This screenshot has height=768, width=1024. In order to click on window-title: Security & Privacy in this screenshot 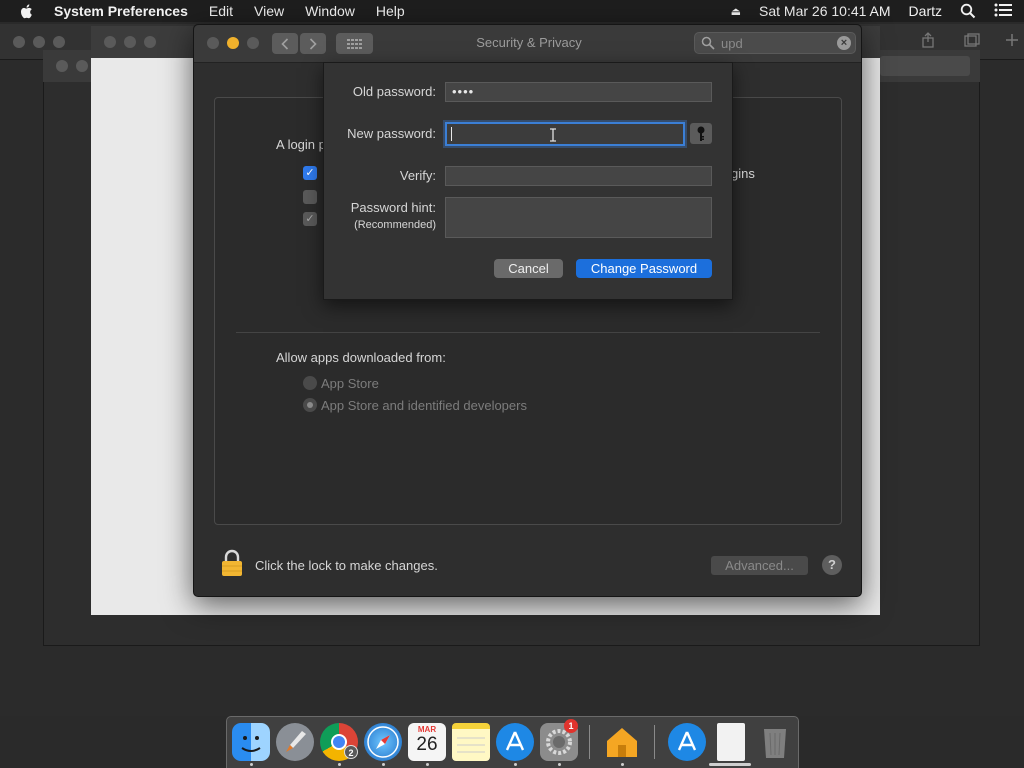, I will do `click(529, 42)`.